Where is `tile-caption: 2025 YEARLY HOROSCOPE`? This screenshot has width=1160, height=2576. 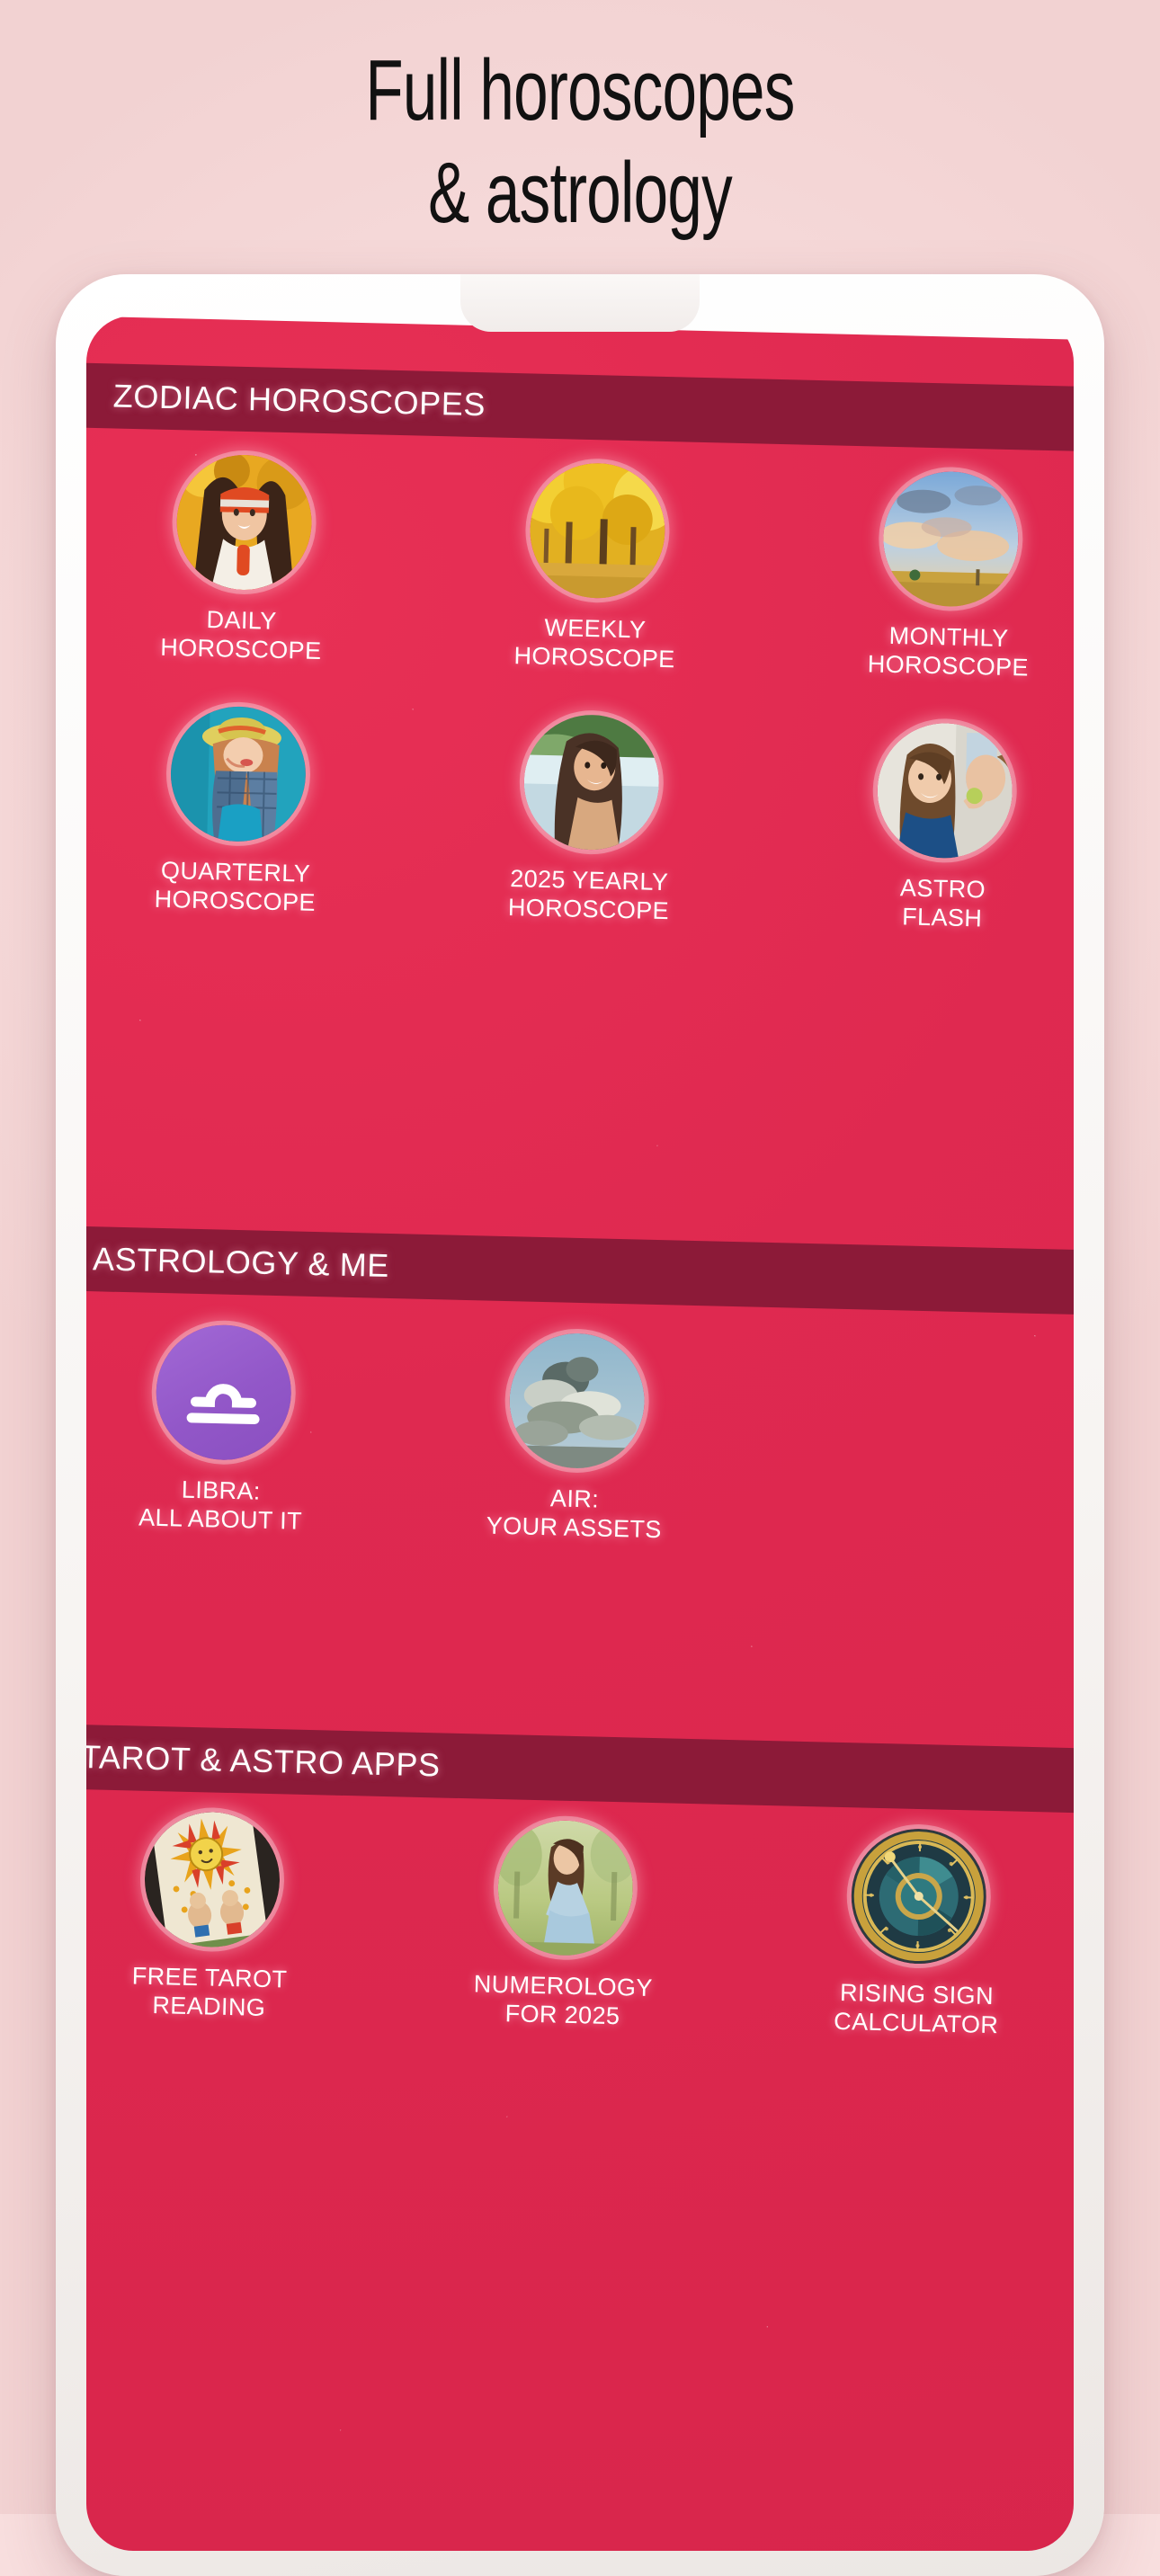 tile-caption: 2025 YEARLY HOROSCOPE is located at coordinates (589, 895).